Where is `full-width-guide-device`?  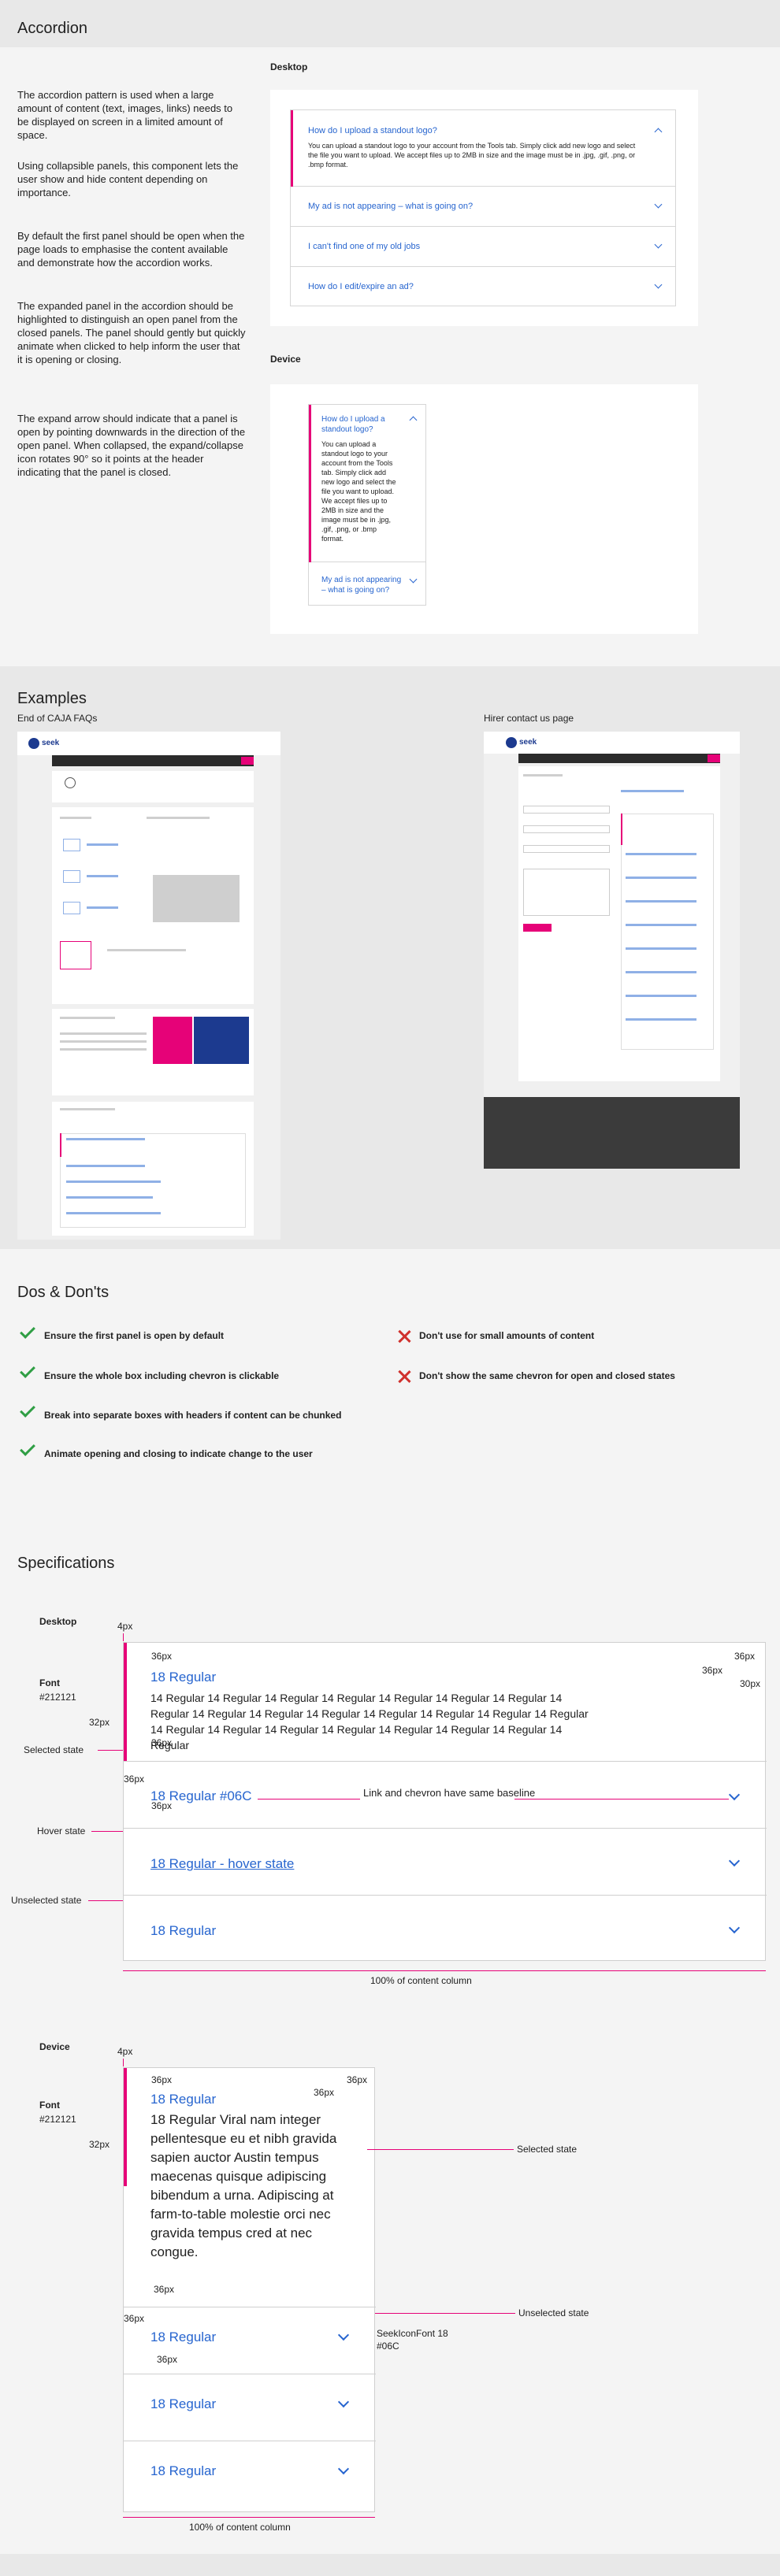
full-width-guide-device is located at coordinates (249, 2517).